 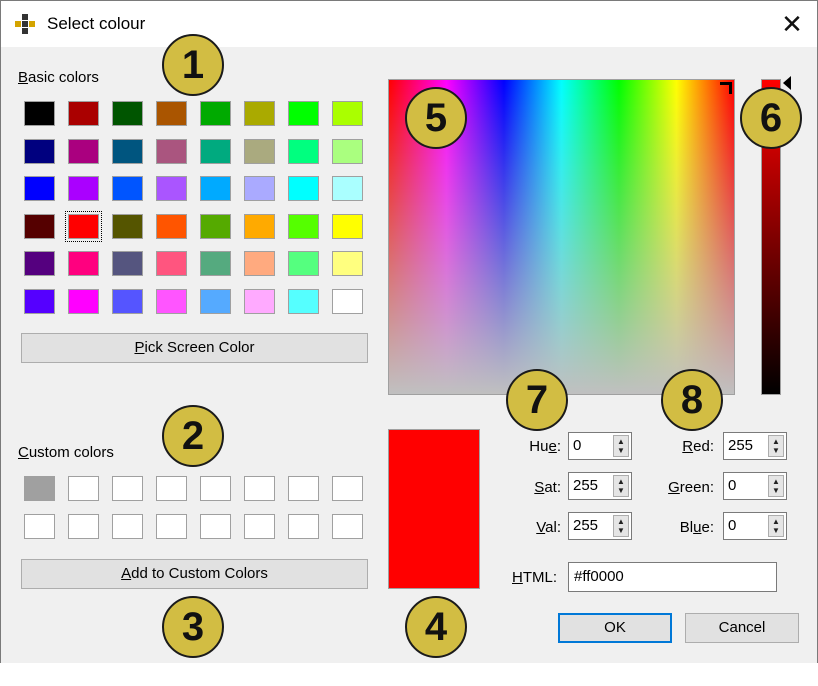 What do you see at coordinates (755, 526) in the screenshot?
I see `blue-spinbox: 0 ▲ ▼` at bounding box center [755, 526].